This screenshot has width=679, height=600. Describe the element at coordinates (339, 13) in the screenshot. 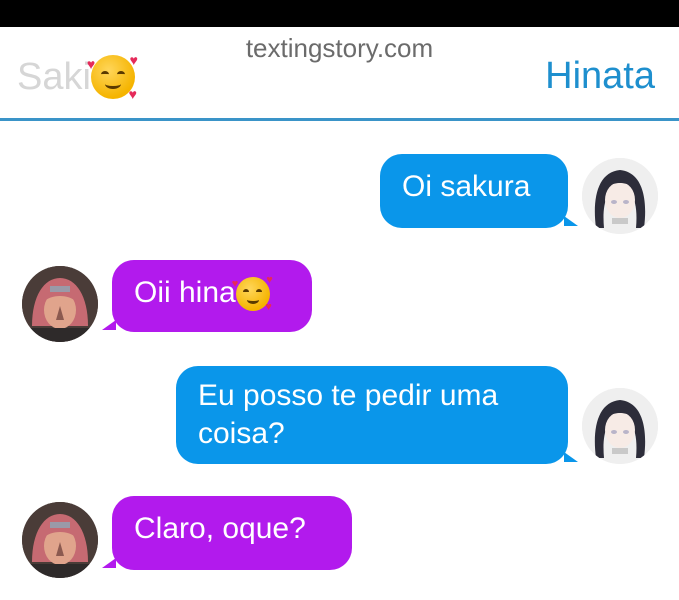

I see `status-bar` at that location.